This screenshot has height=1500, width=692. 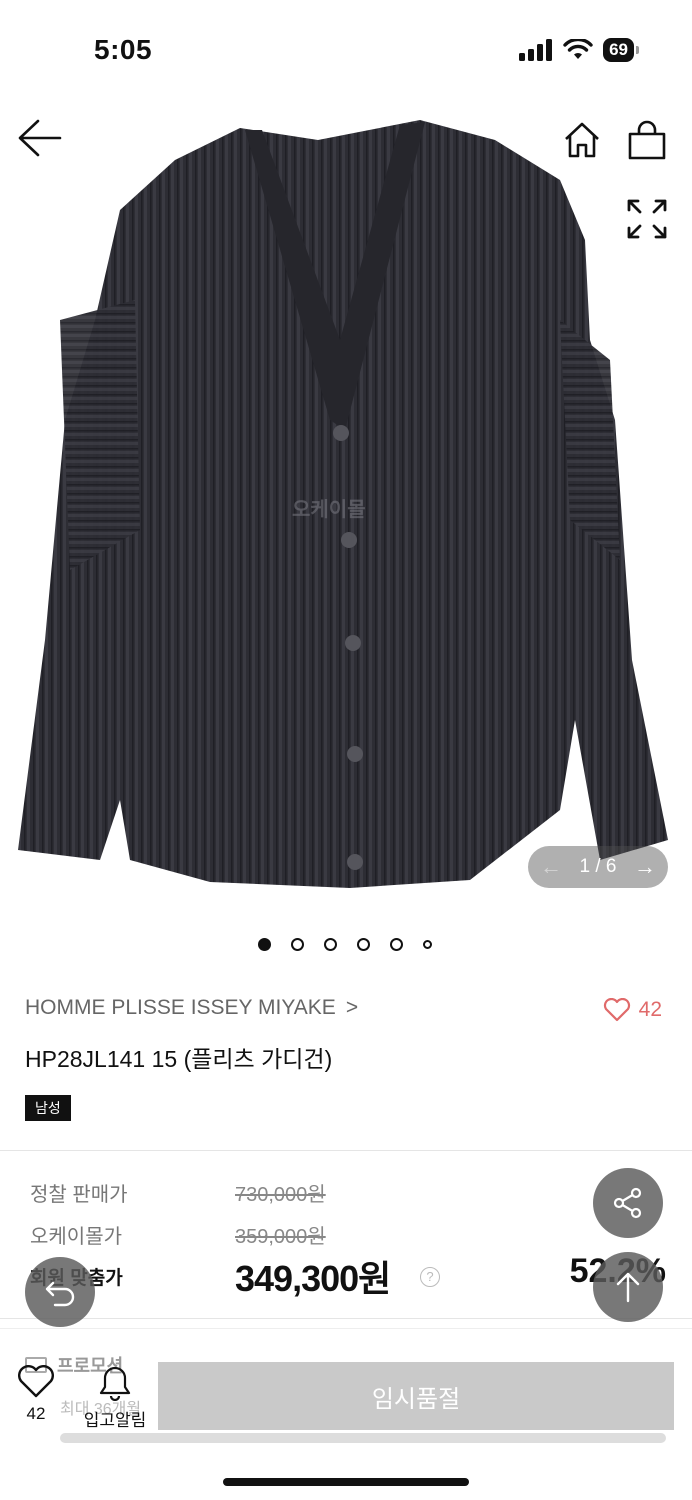 I want to click on signal-icon, so click(x=536, y=50).